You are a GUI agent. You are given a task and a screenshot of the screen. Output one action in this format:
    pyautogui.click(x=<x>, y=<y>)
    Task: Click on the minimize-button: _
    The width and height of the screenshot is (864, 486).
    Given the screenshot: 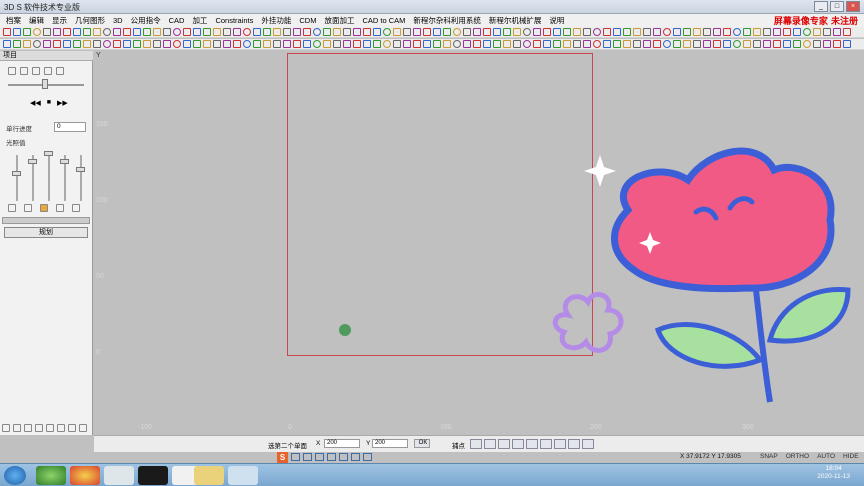 What is the action you would take?
    pyautogui.click(x=821, y=6)
    